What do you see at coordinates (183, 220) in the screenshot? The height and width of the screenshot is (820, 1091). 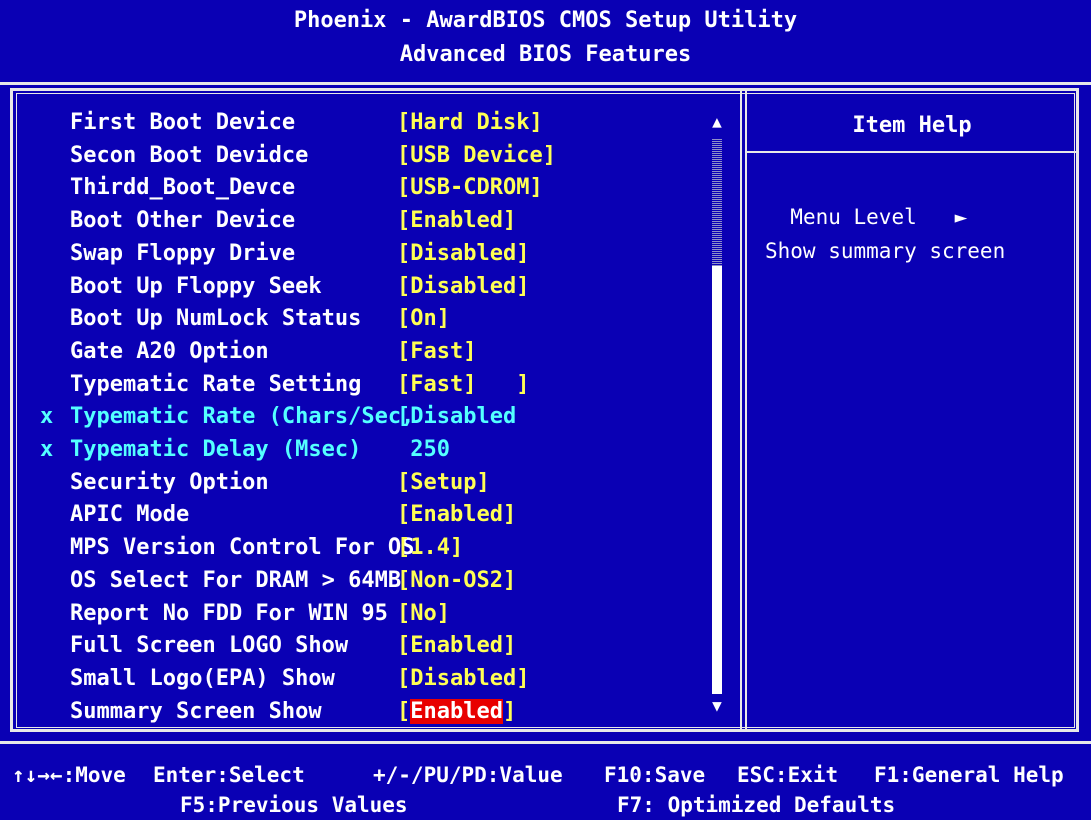 I see `setting-label: Boot Other Device` at bounding box center [183, 220].